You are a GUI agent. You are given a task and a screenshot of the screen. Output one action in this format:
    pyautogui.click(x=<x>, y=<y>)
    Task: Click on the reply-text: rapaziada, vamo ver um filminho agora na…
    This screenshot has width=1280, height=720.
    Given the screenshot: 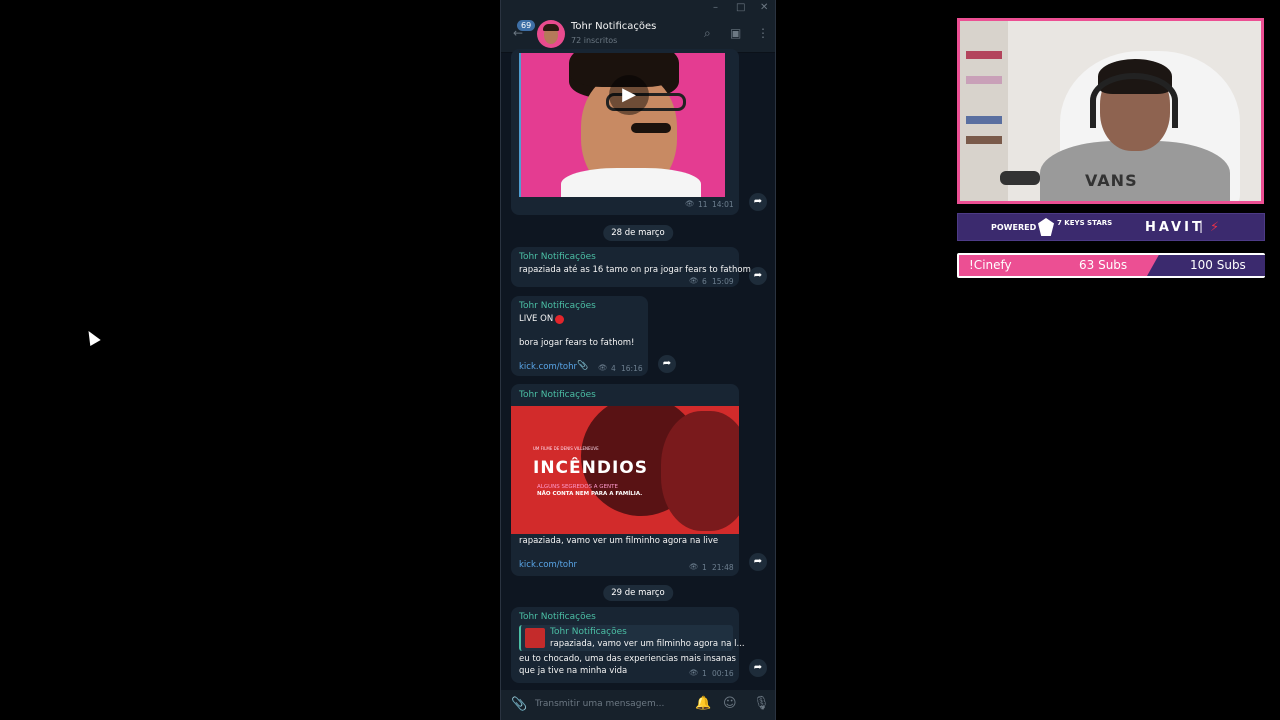 What is the action you would take?
    pyautogui.click(x=647, y=644)
    